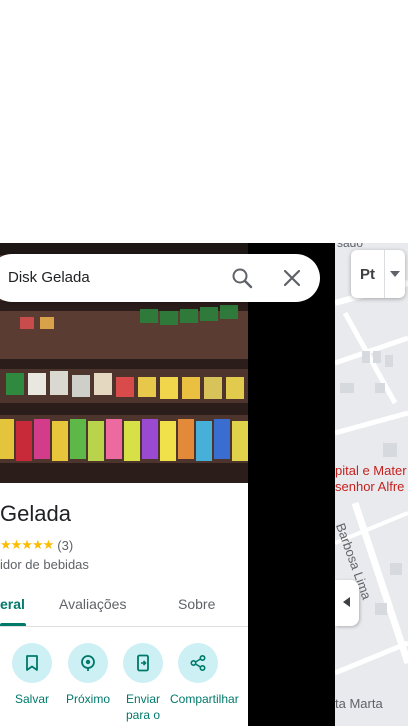  I want to click on bookmark-icon, so click(32, 663).